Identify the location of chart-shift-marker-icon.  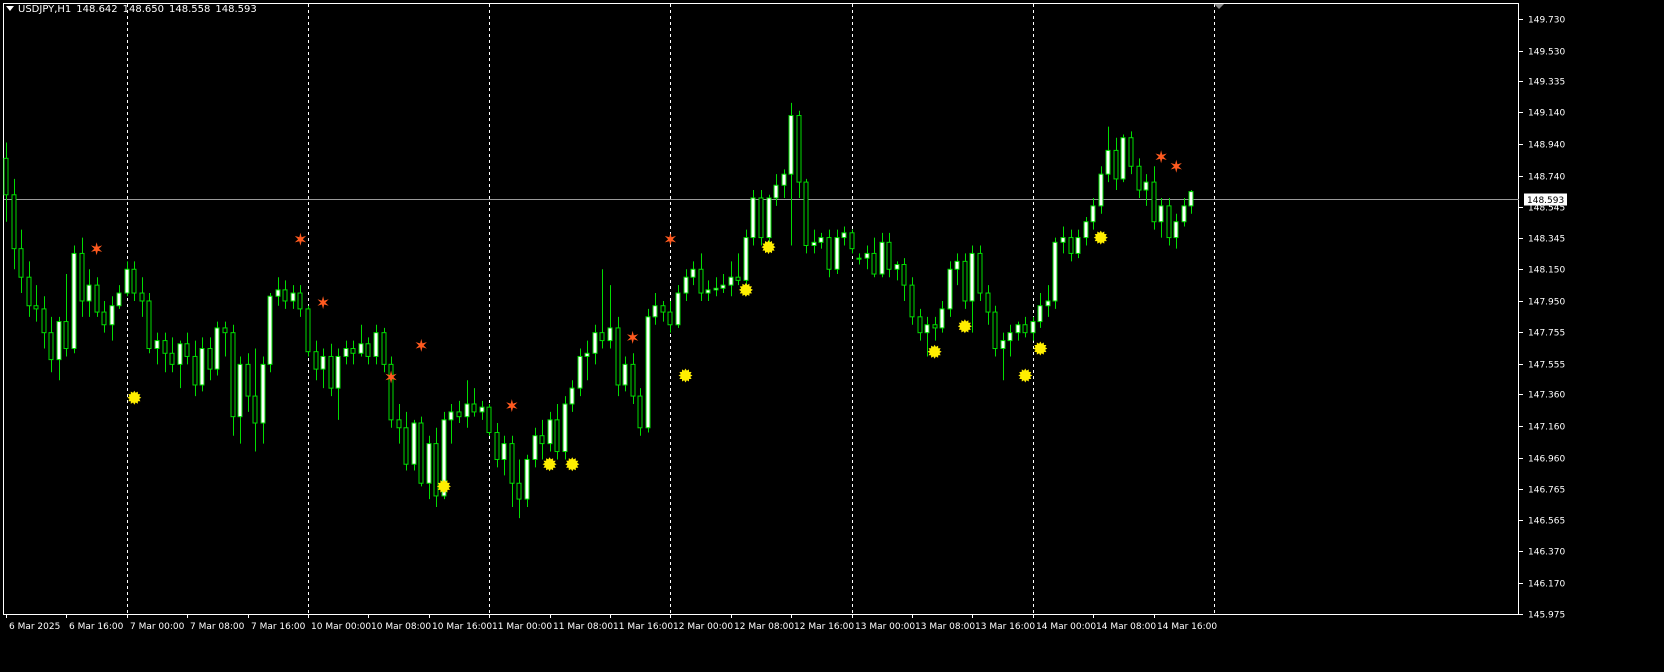
(1219, 6).